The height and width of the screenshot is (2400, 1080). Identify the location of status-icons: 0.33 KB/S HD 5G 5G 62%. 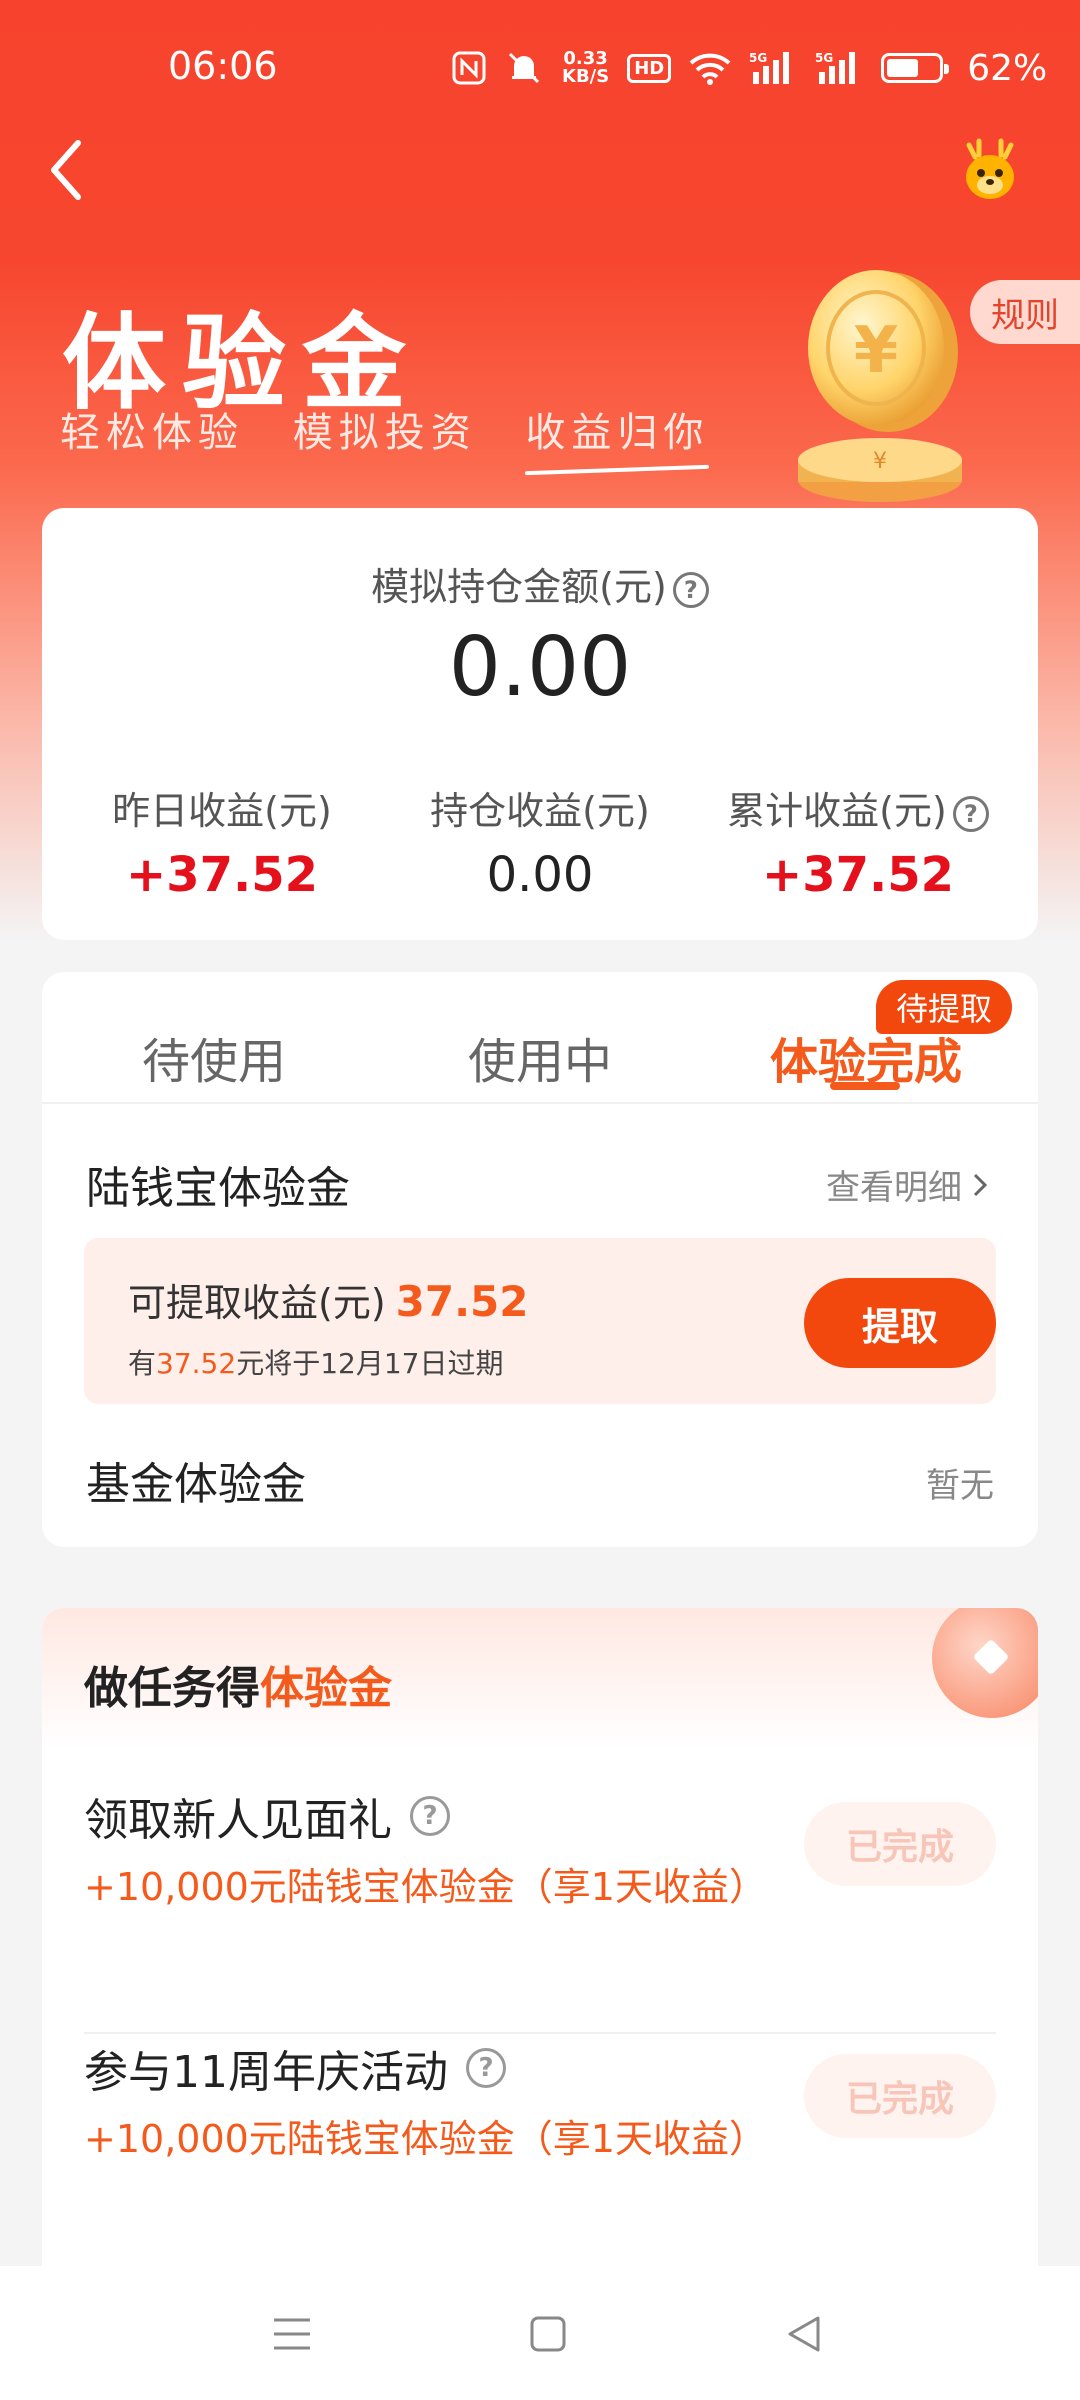
(749, 68).